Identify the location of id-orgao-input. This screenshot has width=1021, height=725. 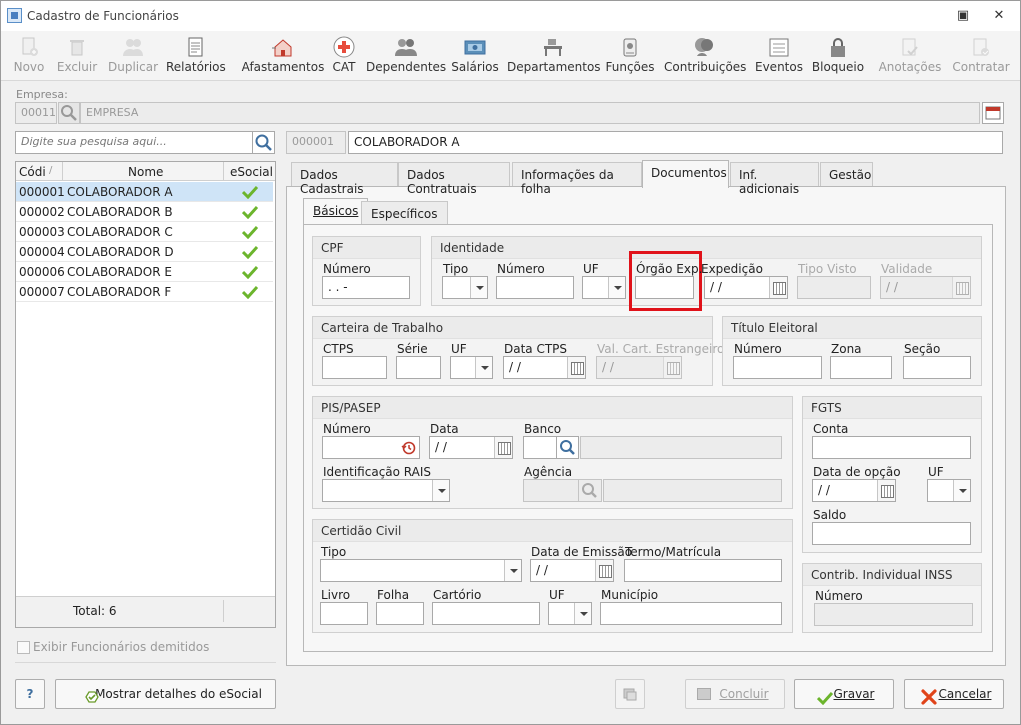
(664, 287).